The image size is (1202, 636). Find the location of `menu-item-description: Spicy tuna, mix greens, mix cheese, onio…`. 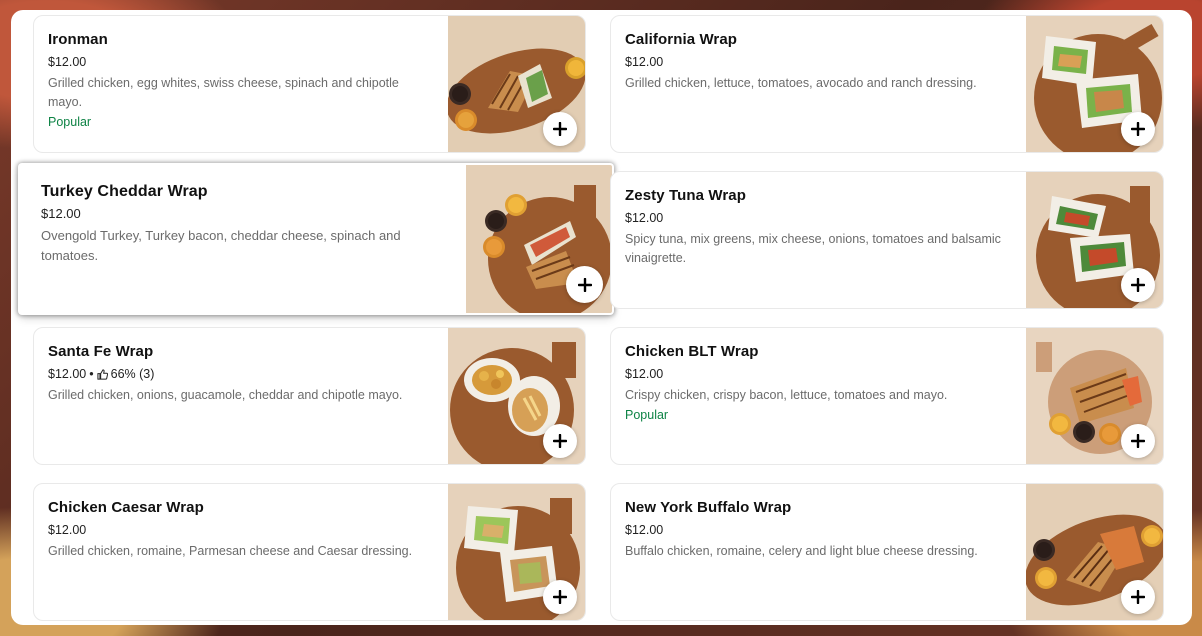

menu-item-description: Spicy tuna, mix greens, mix cheese, onio… is located at coordinates (813, 248).